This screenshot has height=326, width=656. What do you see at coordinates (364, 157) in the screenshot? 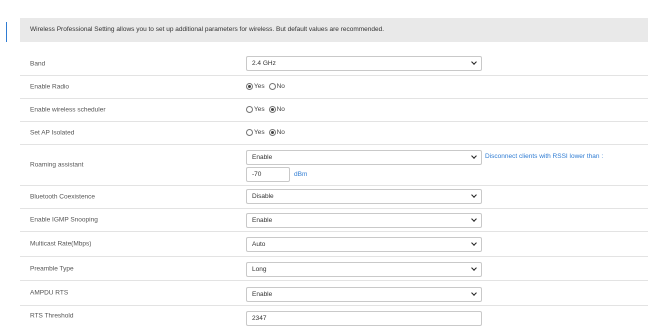
I see `roaming-select: Enable` at bounding box center [364, 157].